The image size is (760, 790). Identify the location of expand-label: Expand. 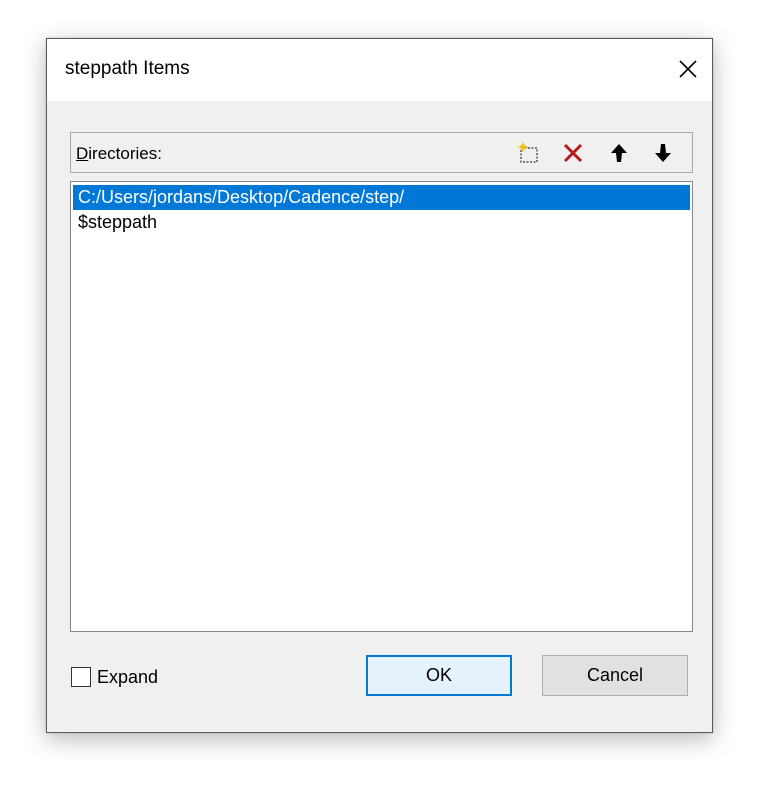
(128, 676).